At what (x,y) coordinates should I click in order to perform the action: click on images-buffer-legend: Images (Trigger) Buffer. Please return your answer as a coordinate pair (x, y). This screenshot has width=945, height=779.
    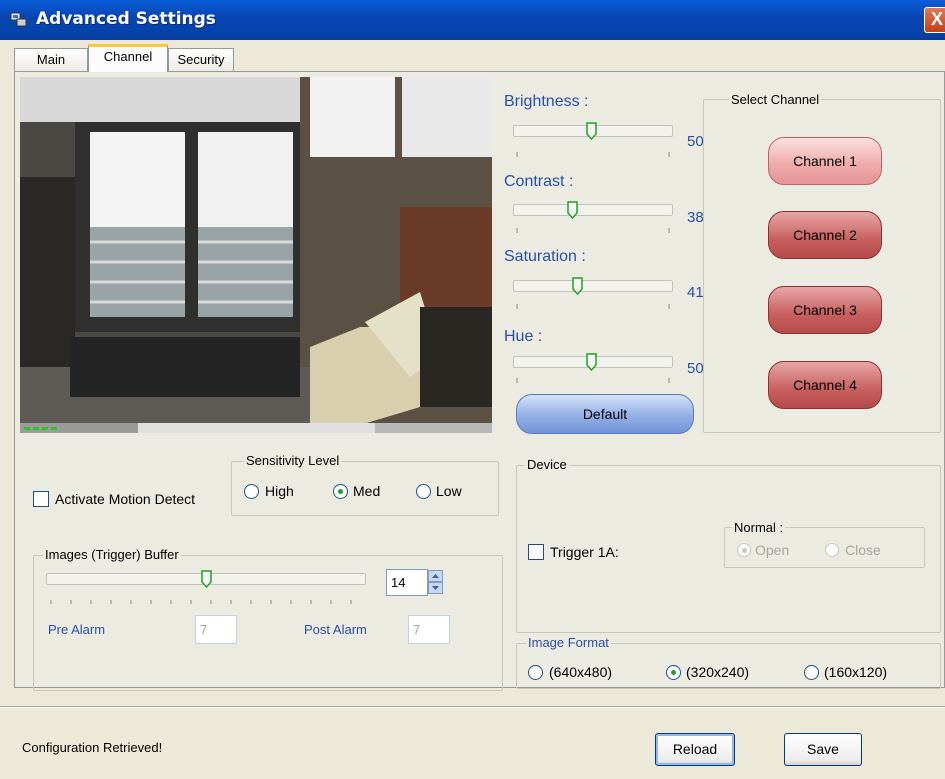
    Looking at the image, I should click on (112, 554).